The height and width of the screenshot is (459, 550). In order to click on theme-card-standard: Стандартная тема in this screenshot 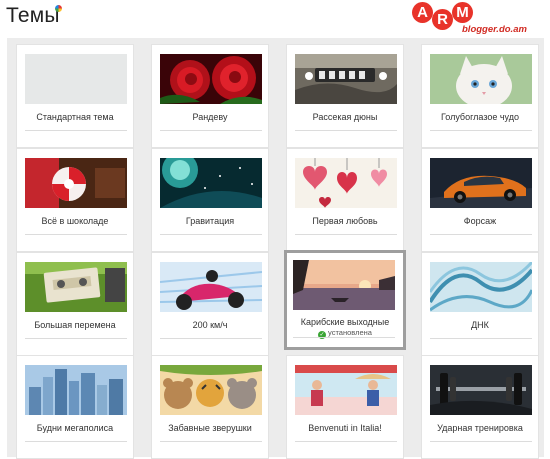, I will do `click(75, 96)`.